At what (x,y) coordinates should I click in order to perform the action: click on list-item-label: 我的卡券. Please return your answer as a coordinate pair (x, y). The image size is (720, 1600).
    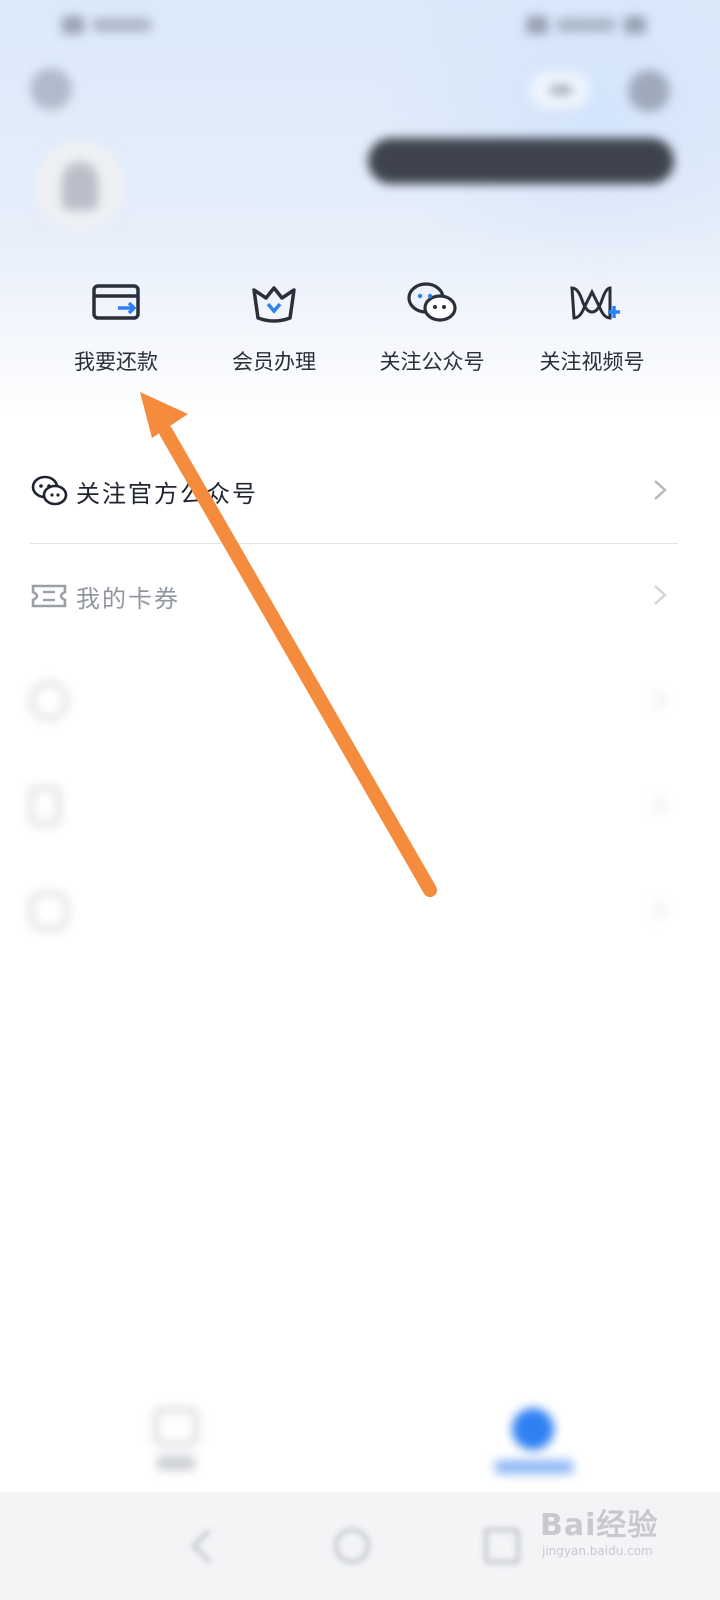
    Looking at the image, I should click on (128, 599).